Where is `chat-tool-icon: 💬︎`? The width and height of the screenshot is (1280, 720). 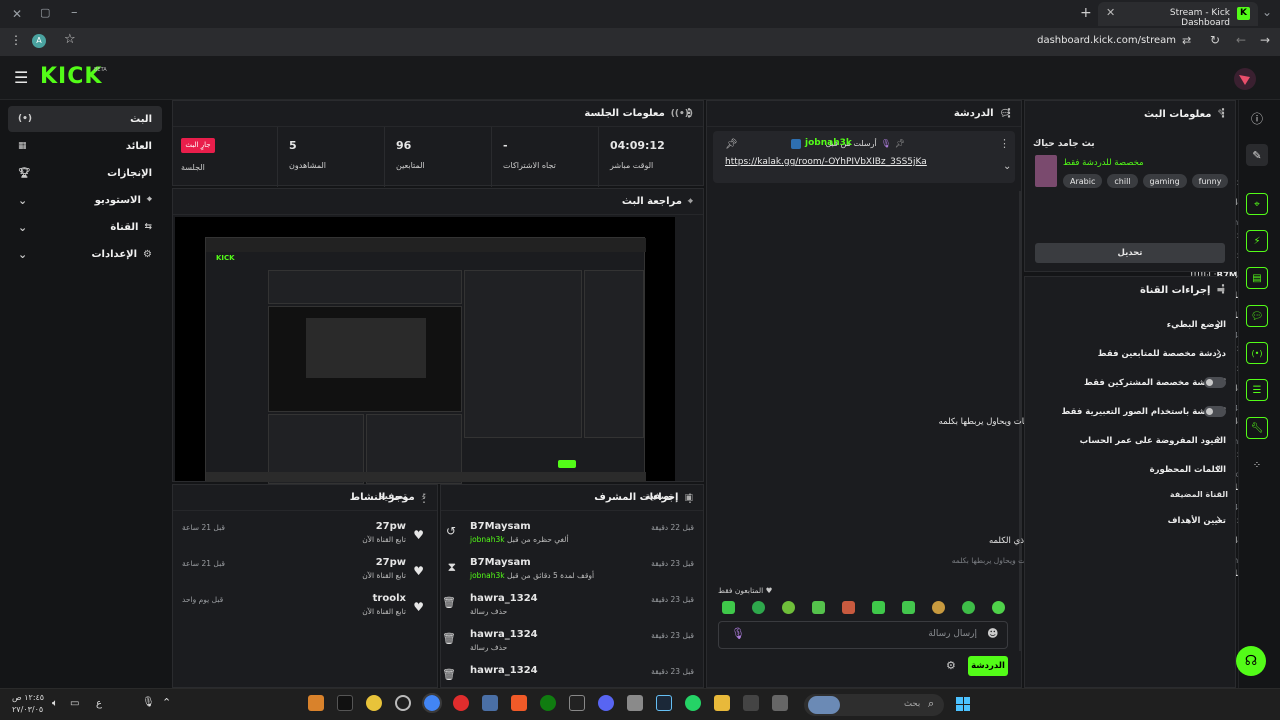
chat-tool-icon: 💬︎ is located at coordinates (1257, 316).